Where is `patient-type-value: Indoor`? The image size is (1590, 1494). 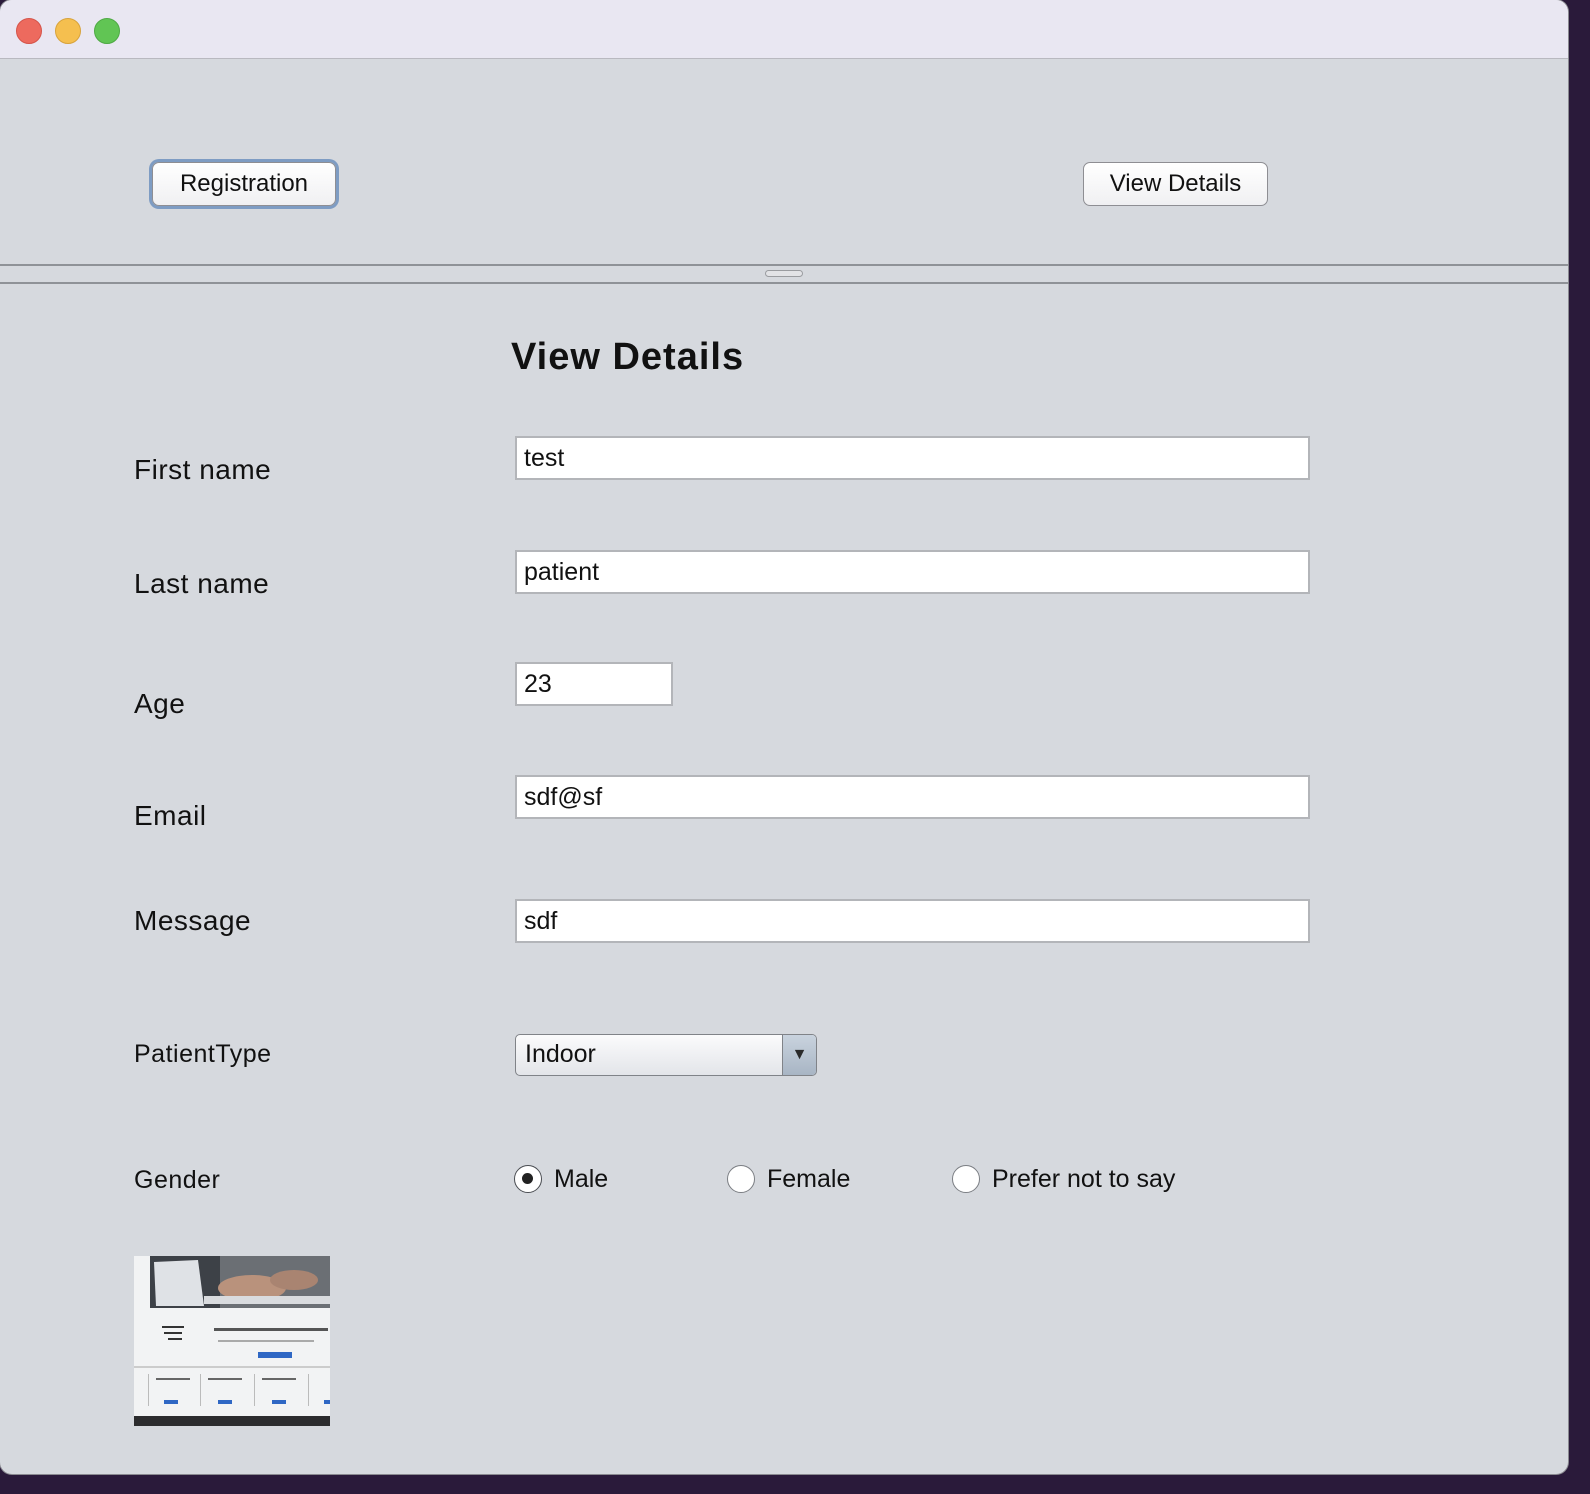
patient-type-value: Indoor is located at coordinates (560, 1054).